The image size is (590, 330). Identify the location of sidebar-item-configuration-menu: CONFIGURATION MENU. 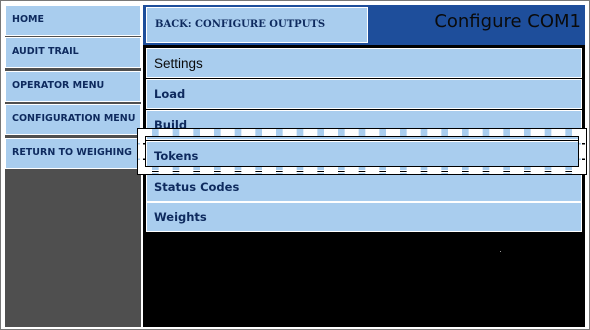
(73, 119).